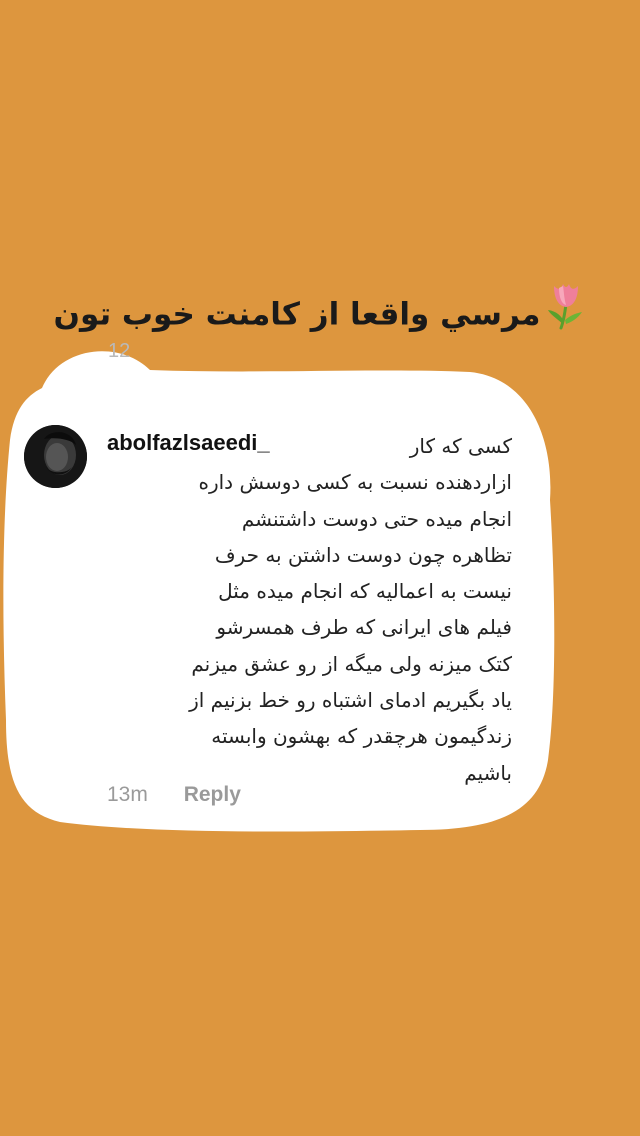 This screenshot has width=640, height=1136. Describe the element at coordinates (365, 591) in the screenshot. I see `comment-line: نیست به اعمالیه که انجام میده مثل` at that location.